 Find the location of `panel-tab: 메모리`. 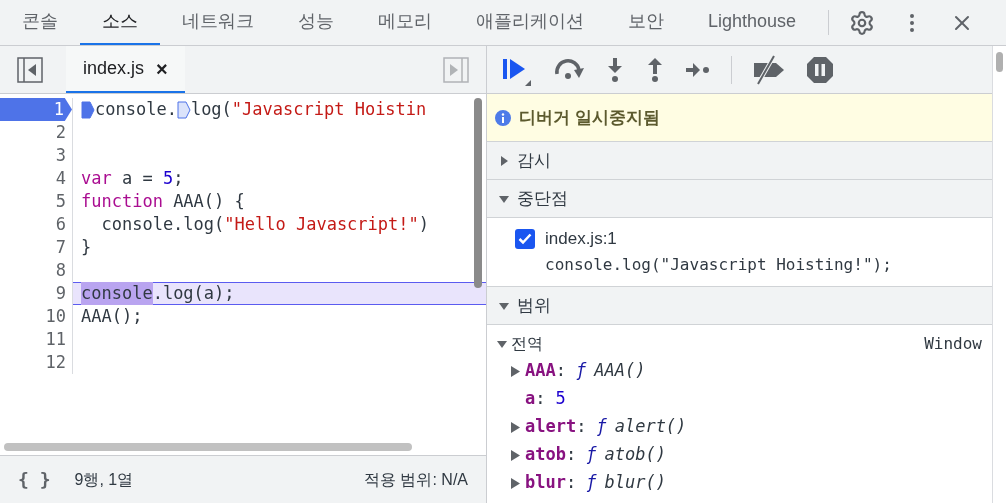

panel-tab: 메모리 is located at coordinates (405, 22).